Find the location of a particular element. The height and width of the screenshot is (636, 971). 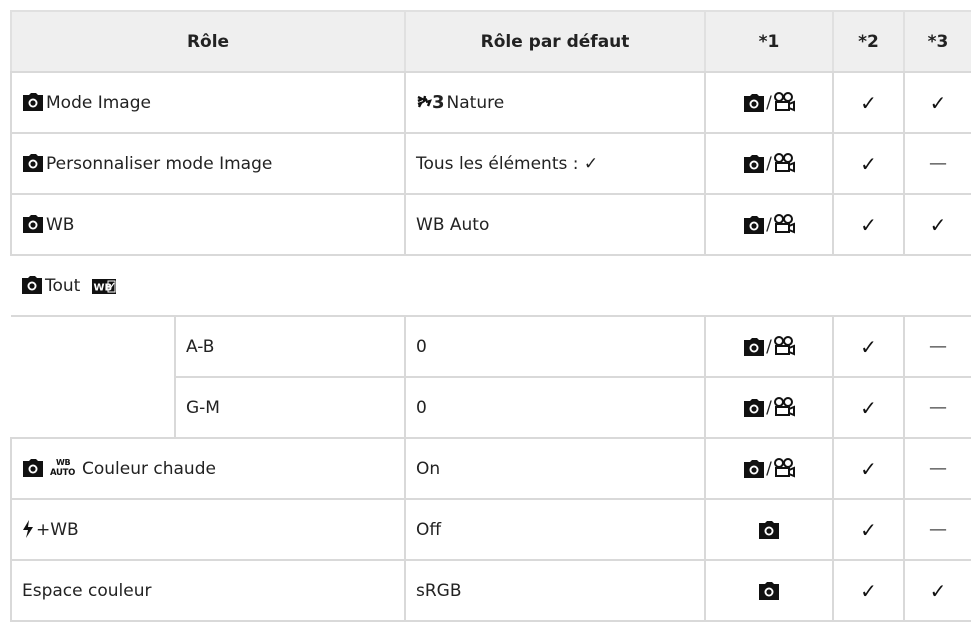

role-cell: WB is located at coordinates (208, 224).